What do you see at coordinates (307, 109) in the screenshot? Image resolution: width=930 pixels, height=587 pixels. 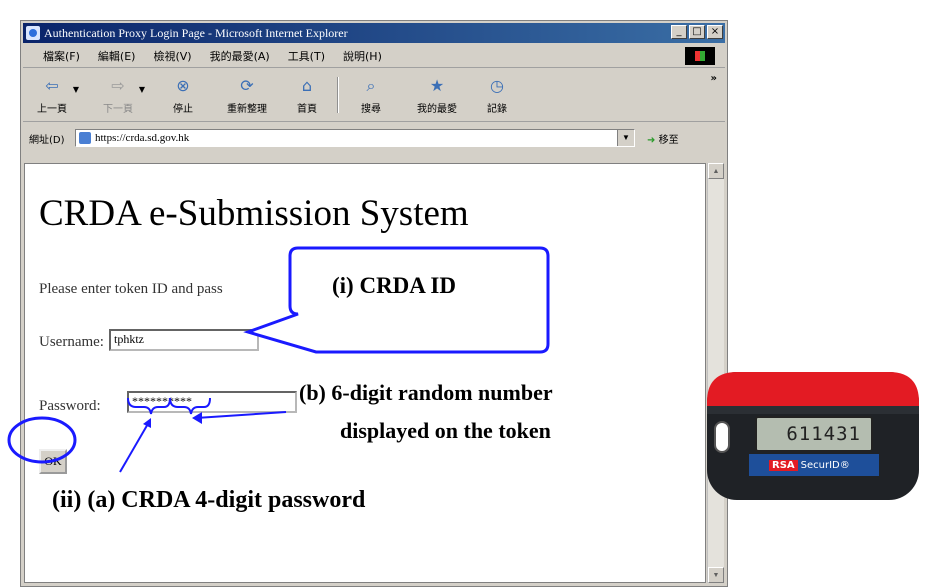 I see `home-label: 首頁` at bounding box center [307, 109].